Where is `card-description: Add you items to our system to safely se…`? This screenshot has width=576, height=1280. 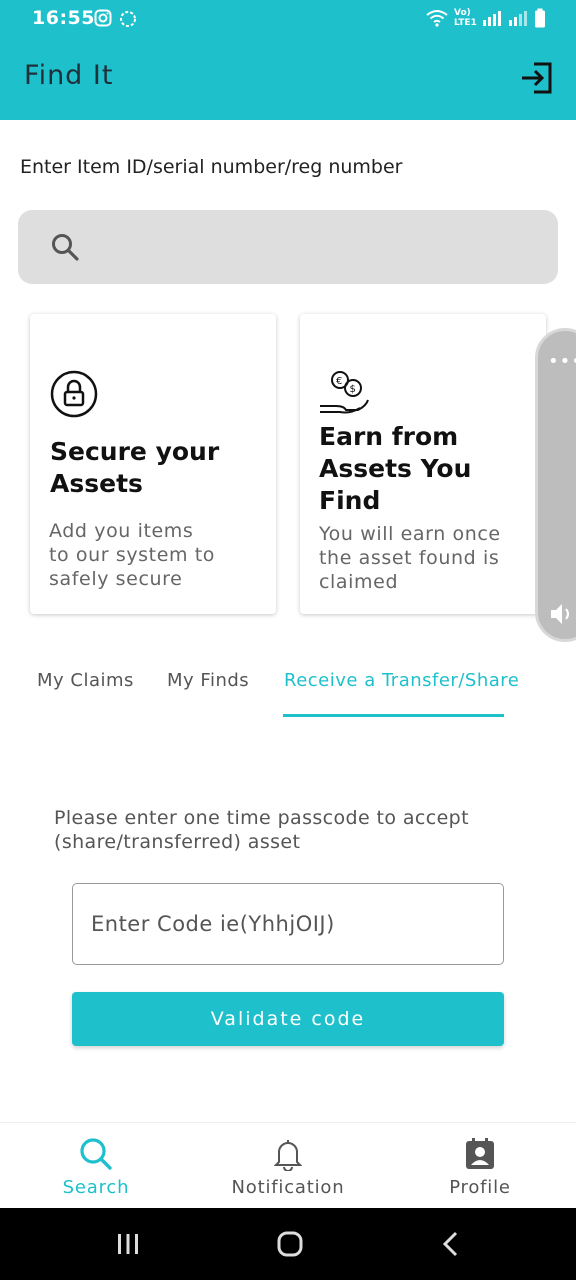
card-description: Add you items to our system to safely se… is located at coordinates (132, 555).